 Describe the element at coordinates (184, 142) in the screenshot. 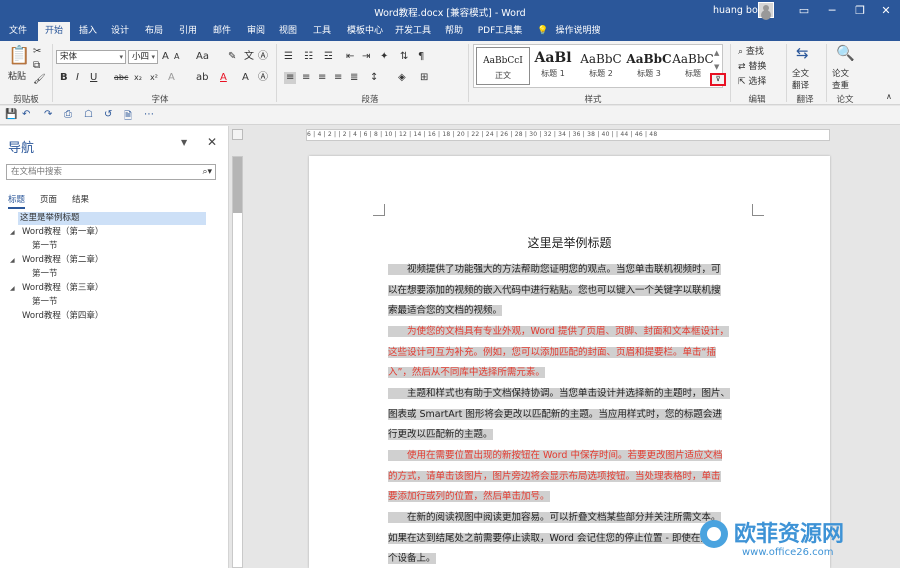

I see `nav-options-icon: ▼` at that location.